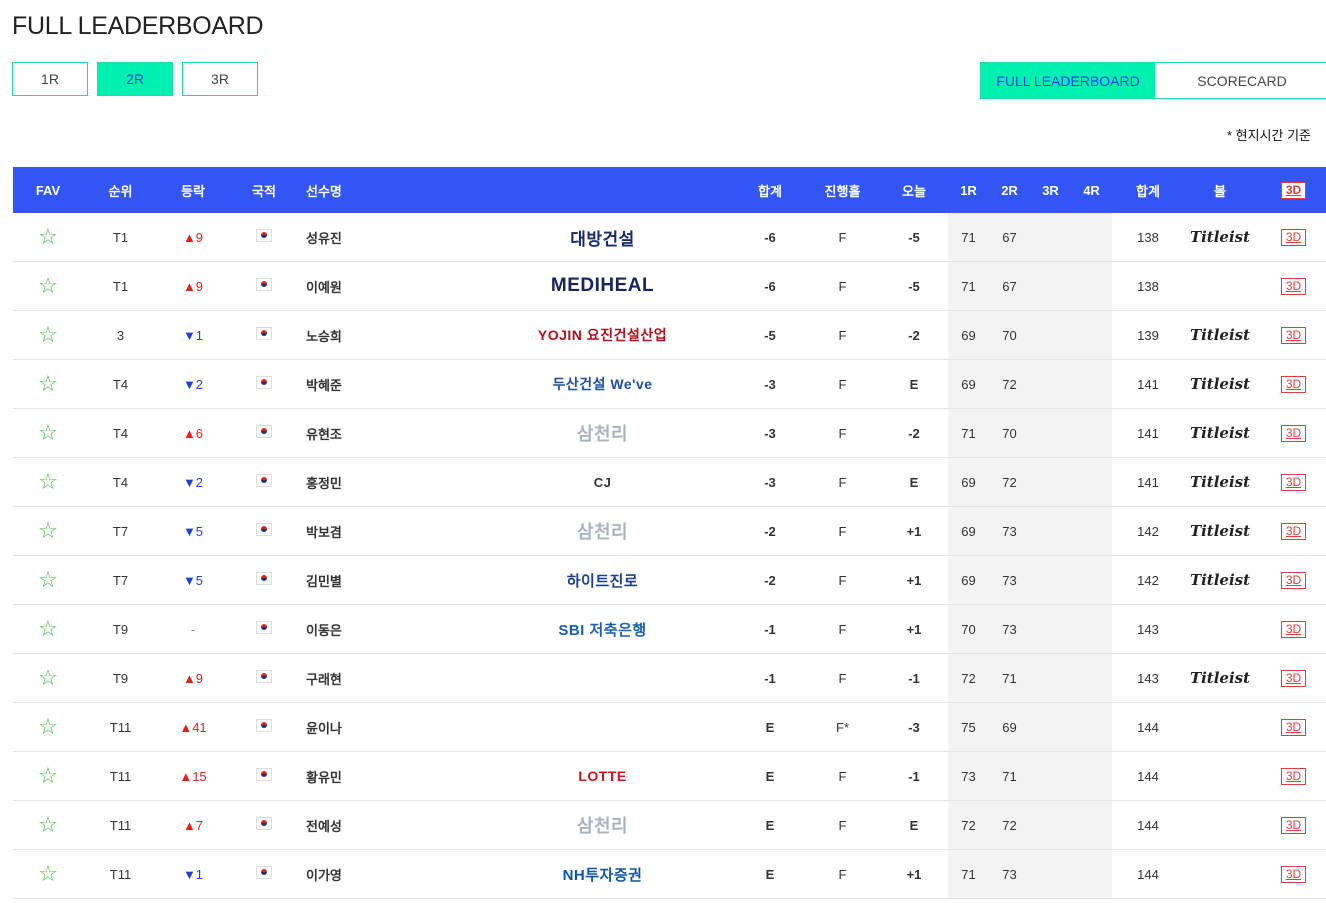 The width and height of the screenshot is (1326, 903). What do you see at coordinates (385, 825) in the screenshot?
I see `player-name: 전예성` at bounding box center [385, 825].